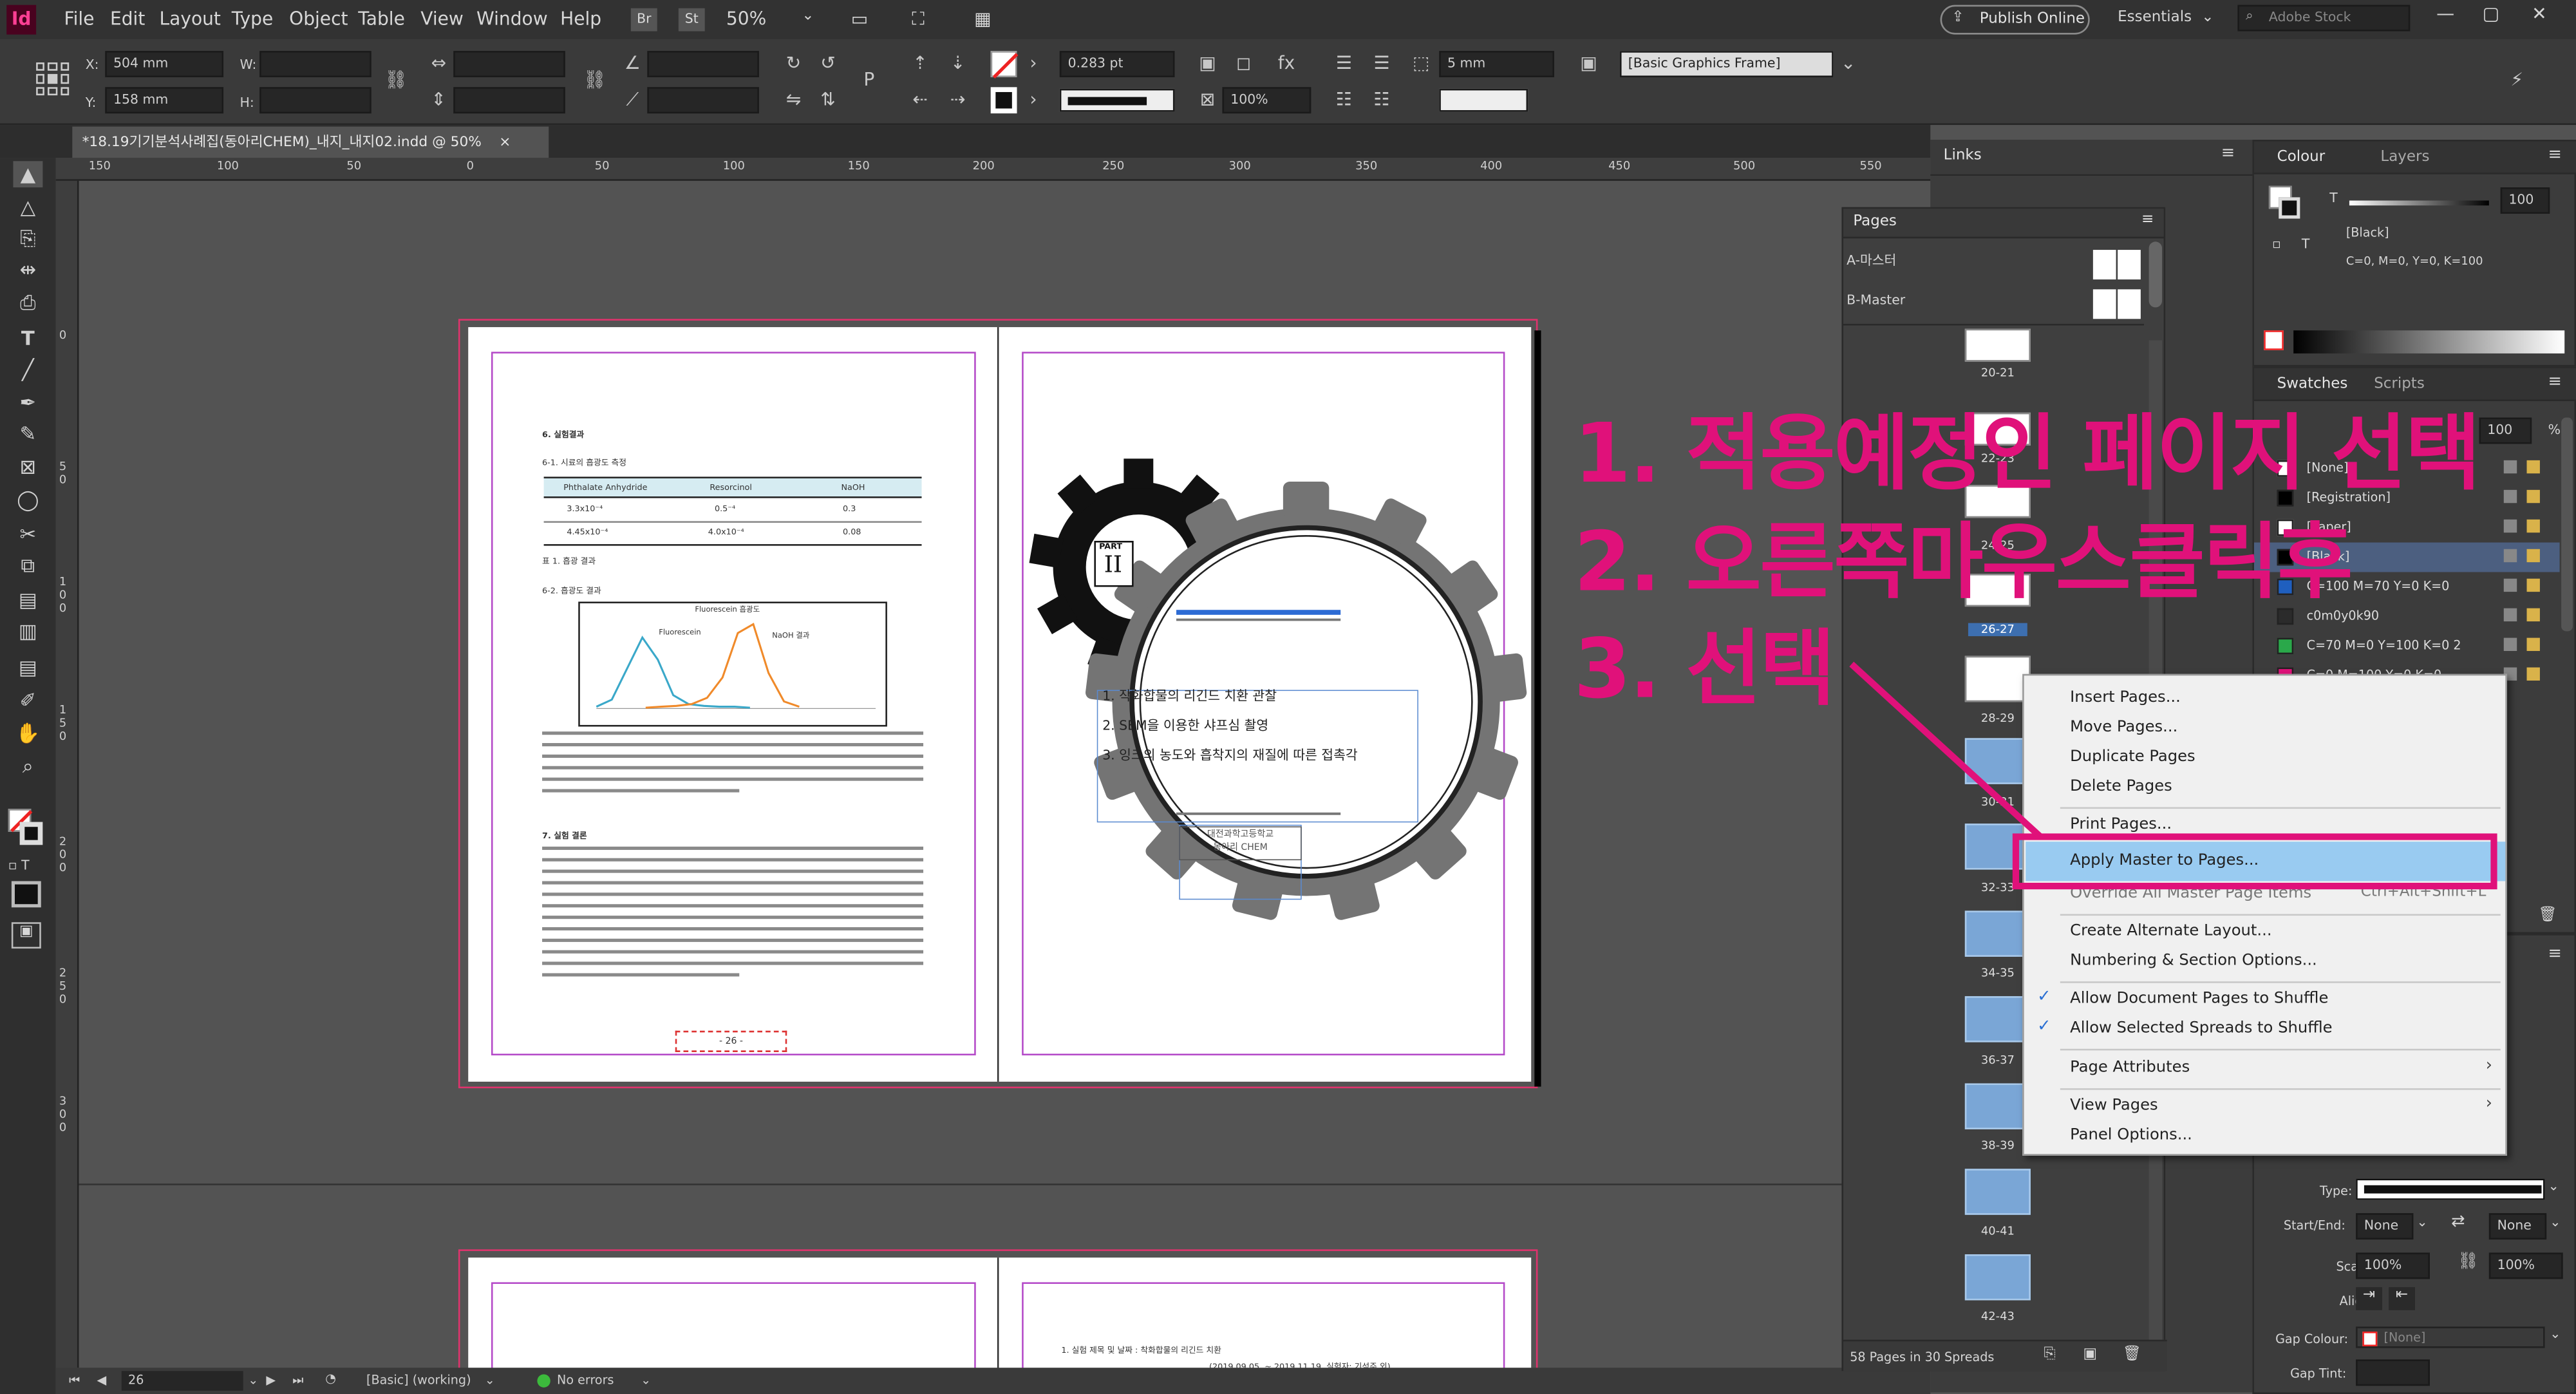 The width and height of the screenshot is (2576, 1394). Describe the element at coordinates (2404, 157) in the screenshot. I see `layers-tab: Layers` at that location.